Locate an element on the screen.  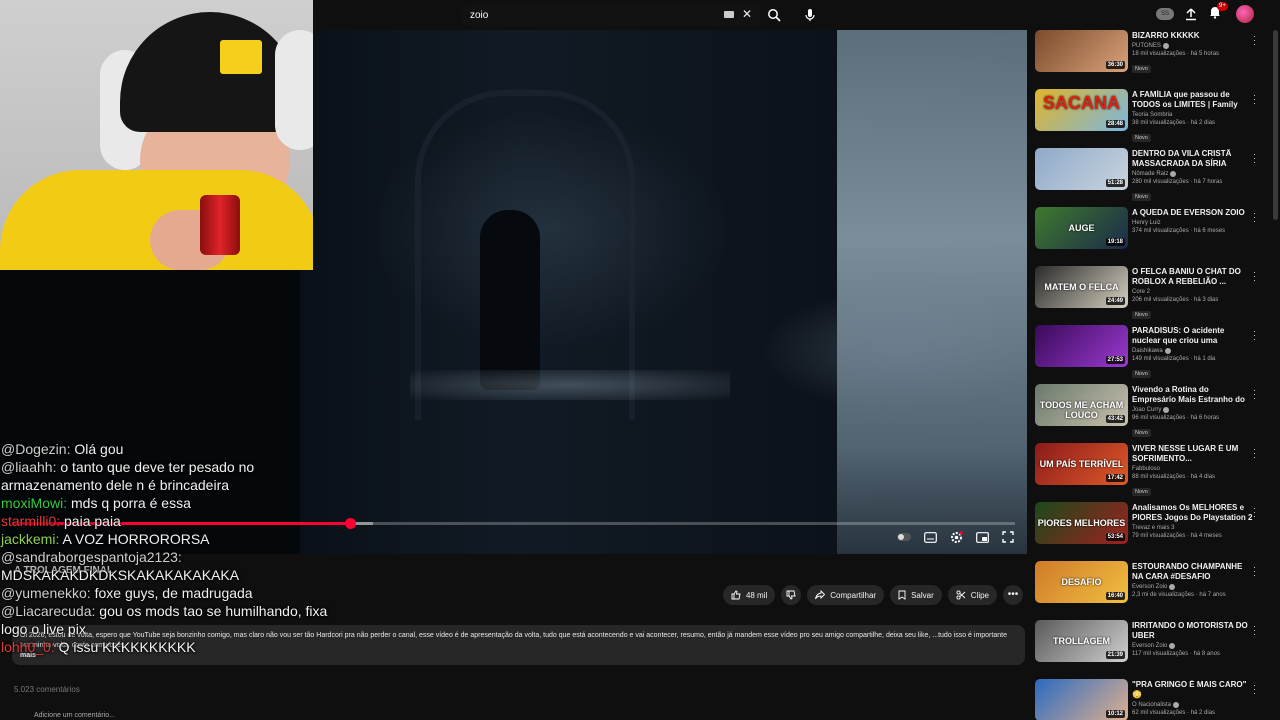
video-thumbnail: TODOS ME ACHAM LOUCO 43:42 is located at coordinates (1081, 405).